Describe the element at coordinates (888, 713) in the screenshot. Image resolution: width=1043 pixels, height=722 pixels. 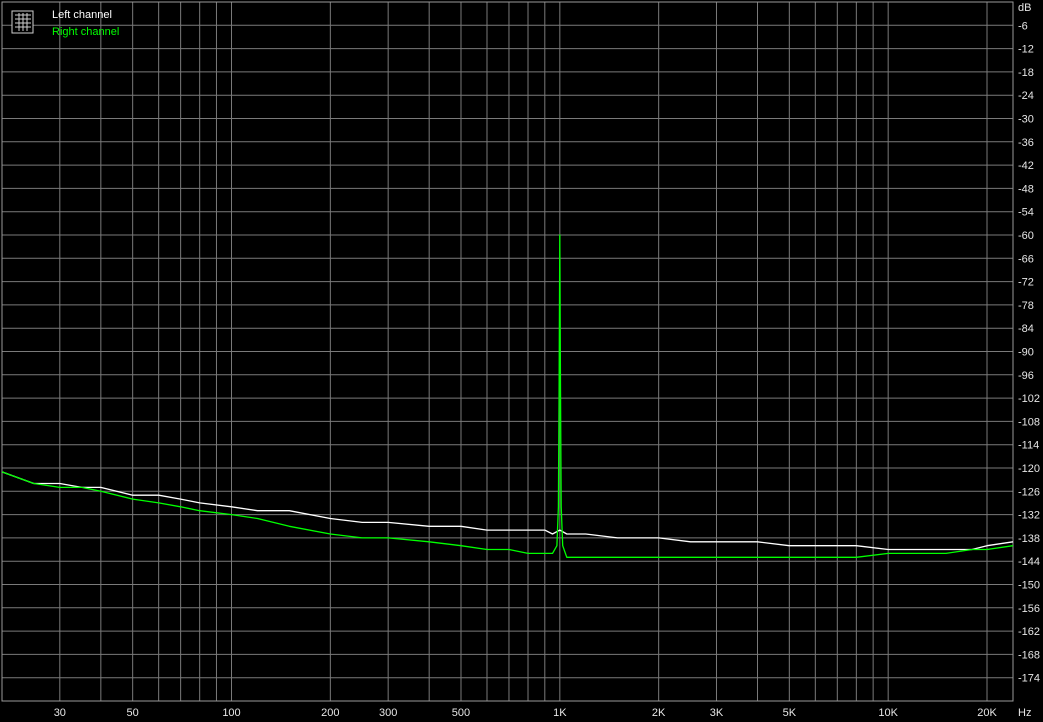
I see `x-tick-label: 10K` at that location.